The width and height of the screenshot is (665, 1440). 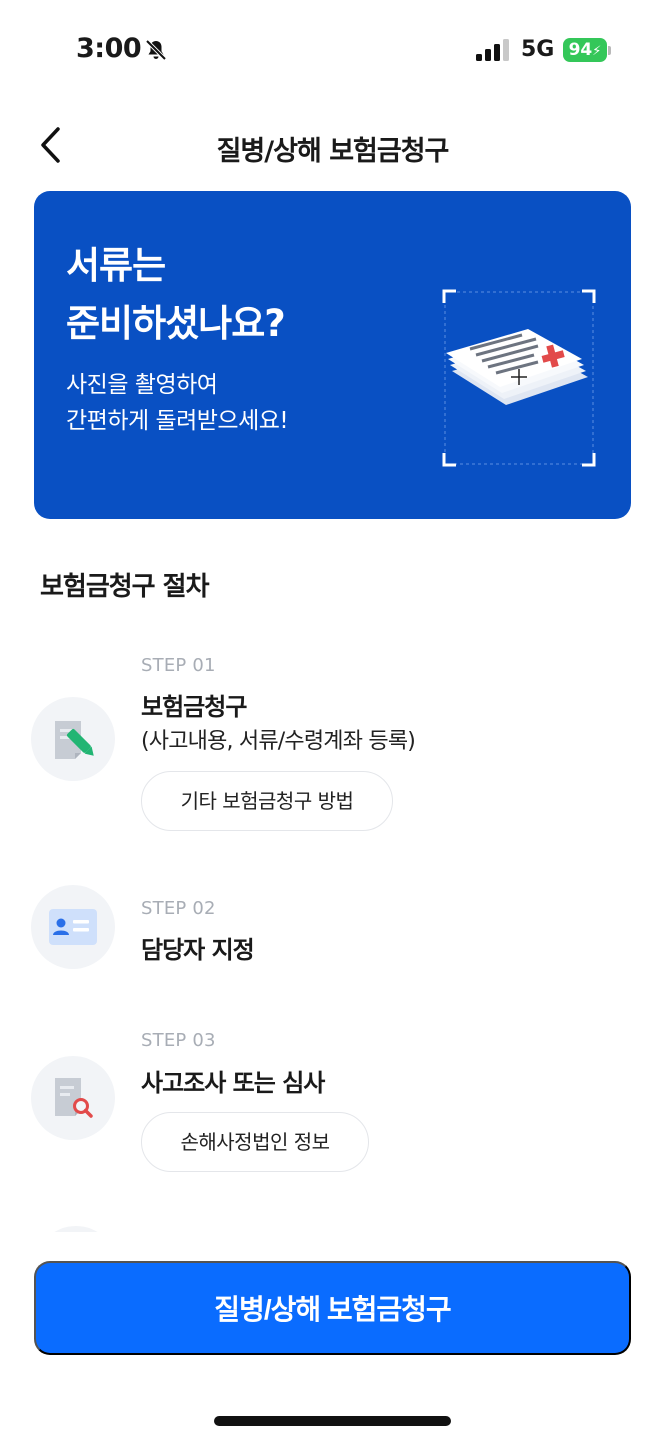 What do you see at coordinates (124, 587) in the screenshot?
I see `section-title: 보험금청구 절차` at bounding box center [124, 587].